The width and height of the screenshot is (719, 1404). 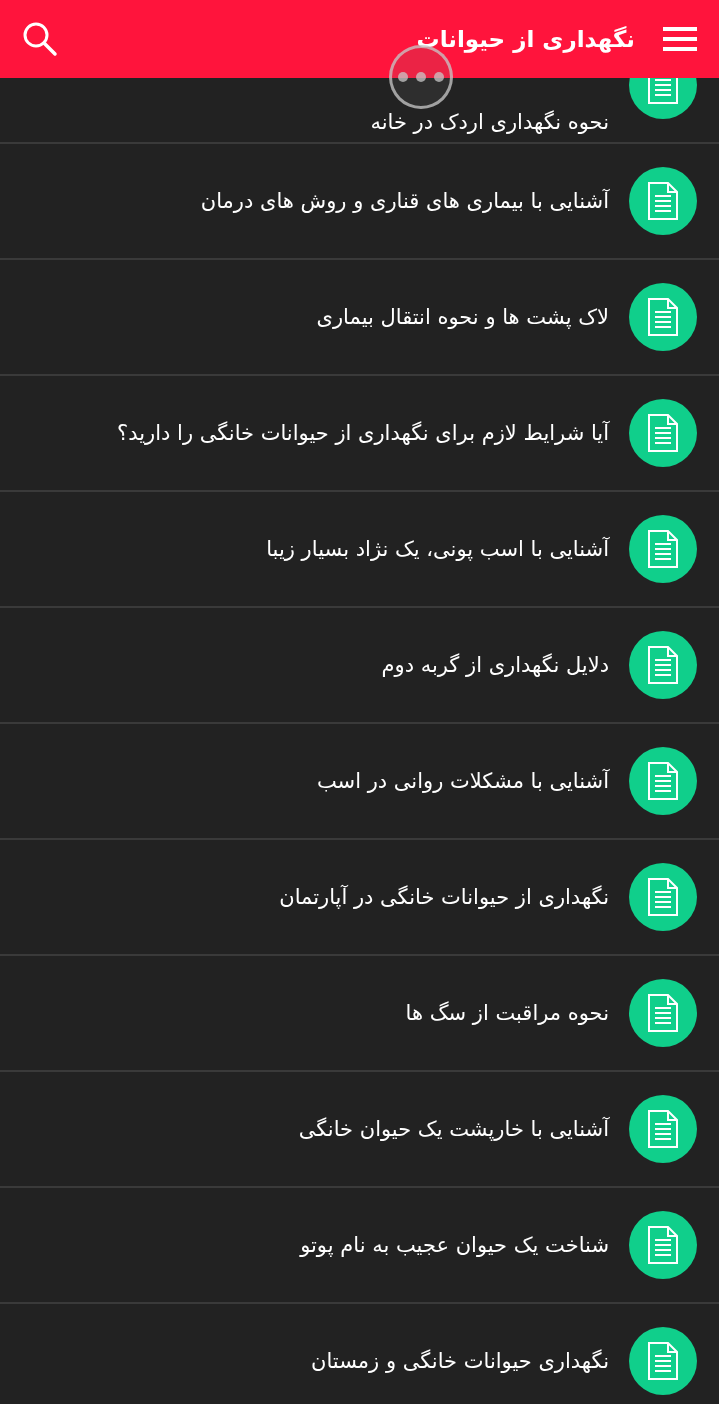 What do you see at coordinates (680, 39) in the screenshot?
I see `menu-icon` at bounding box center [680, 39].